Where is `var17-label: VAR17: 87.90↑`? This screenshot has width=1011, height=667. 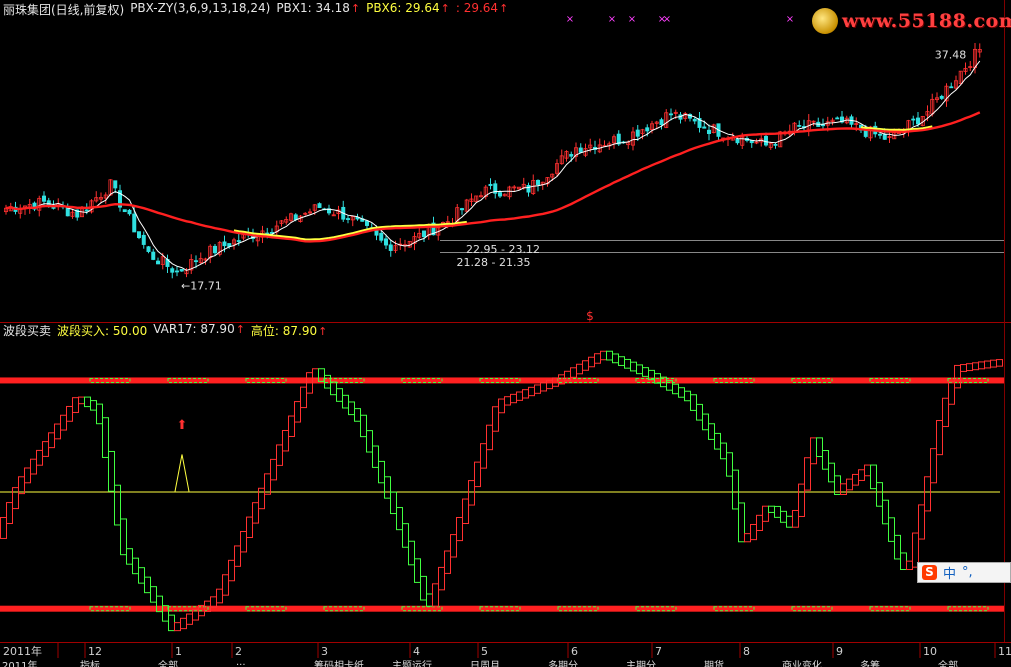 var17-label: VAR17: 87.90↑ is located at coordinates (199, 329).